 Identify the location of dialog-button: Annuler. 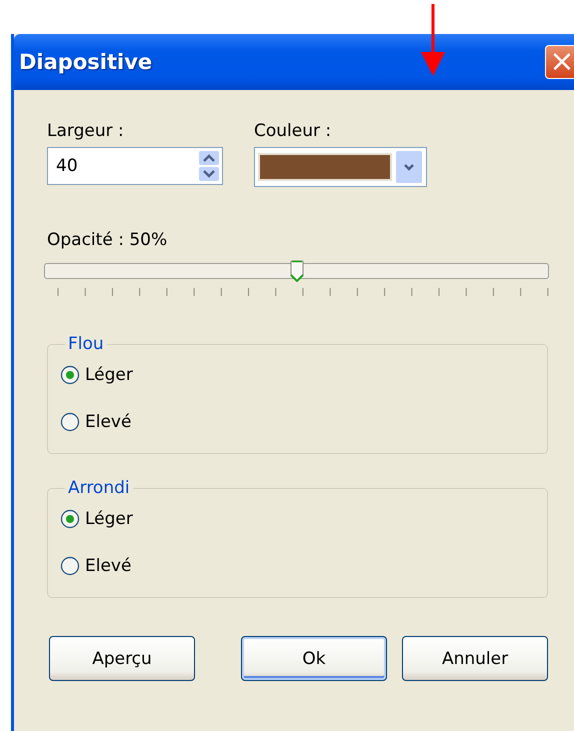
(475, 658).